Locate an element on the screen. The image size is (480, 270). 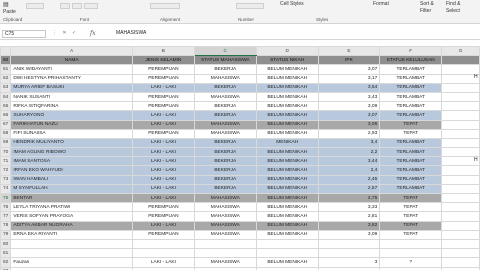
cell: BENTAR is located at coordinates (71, 198).